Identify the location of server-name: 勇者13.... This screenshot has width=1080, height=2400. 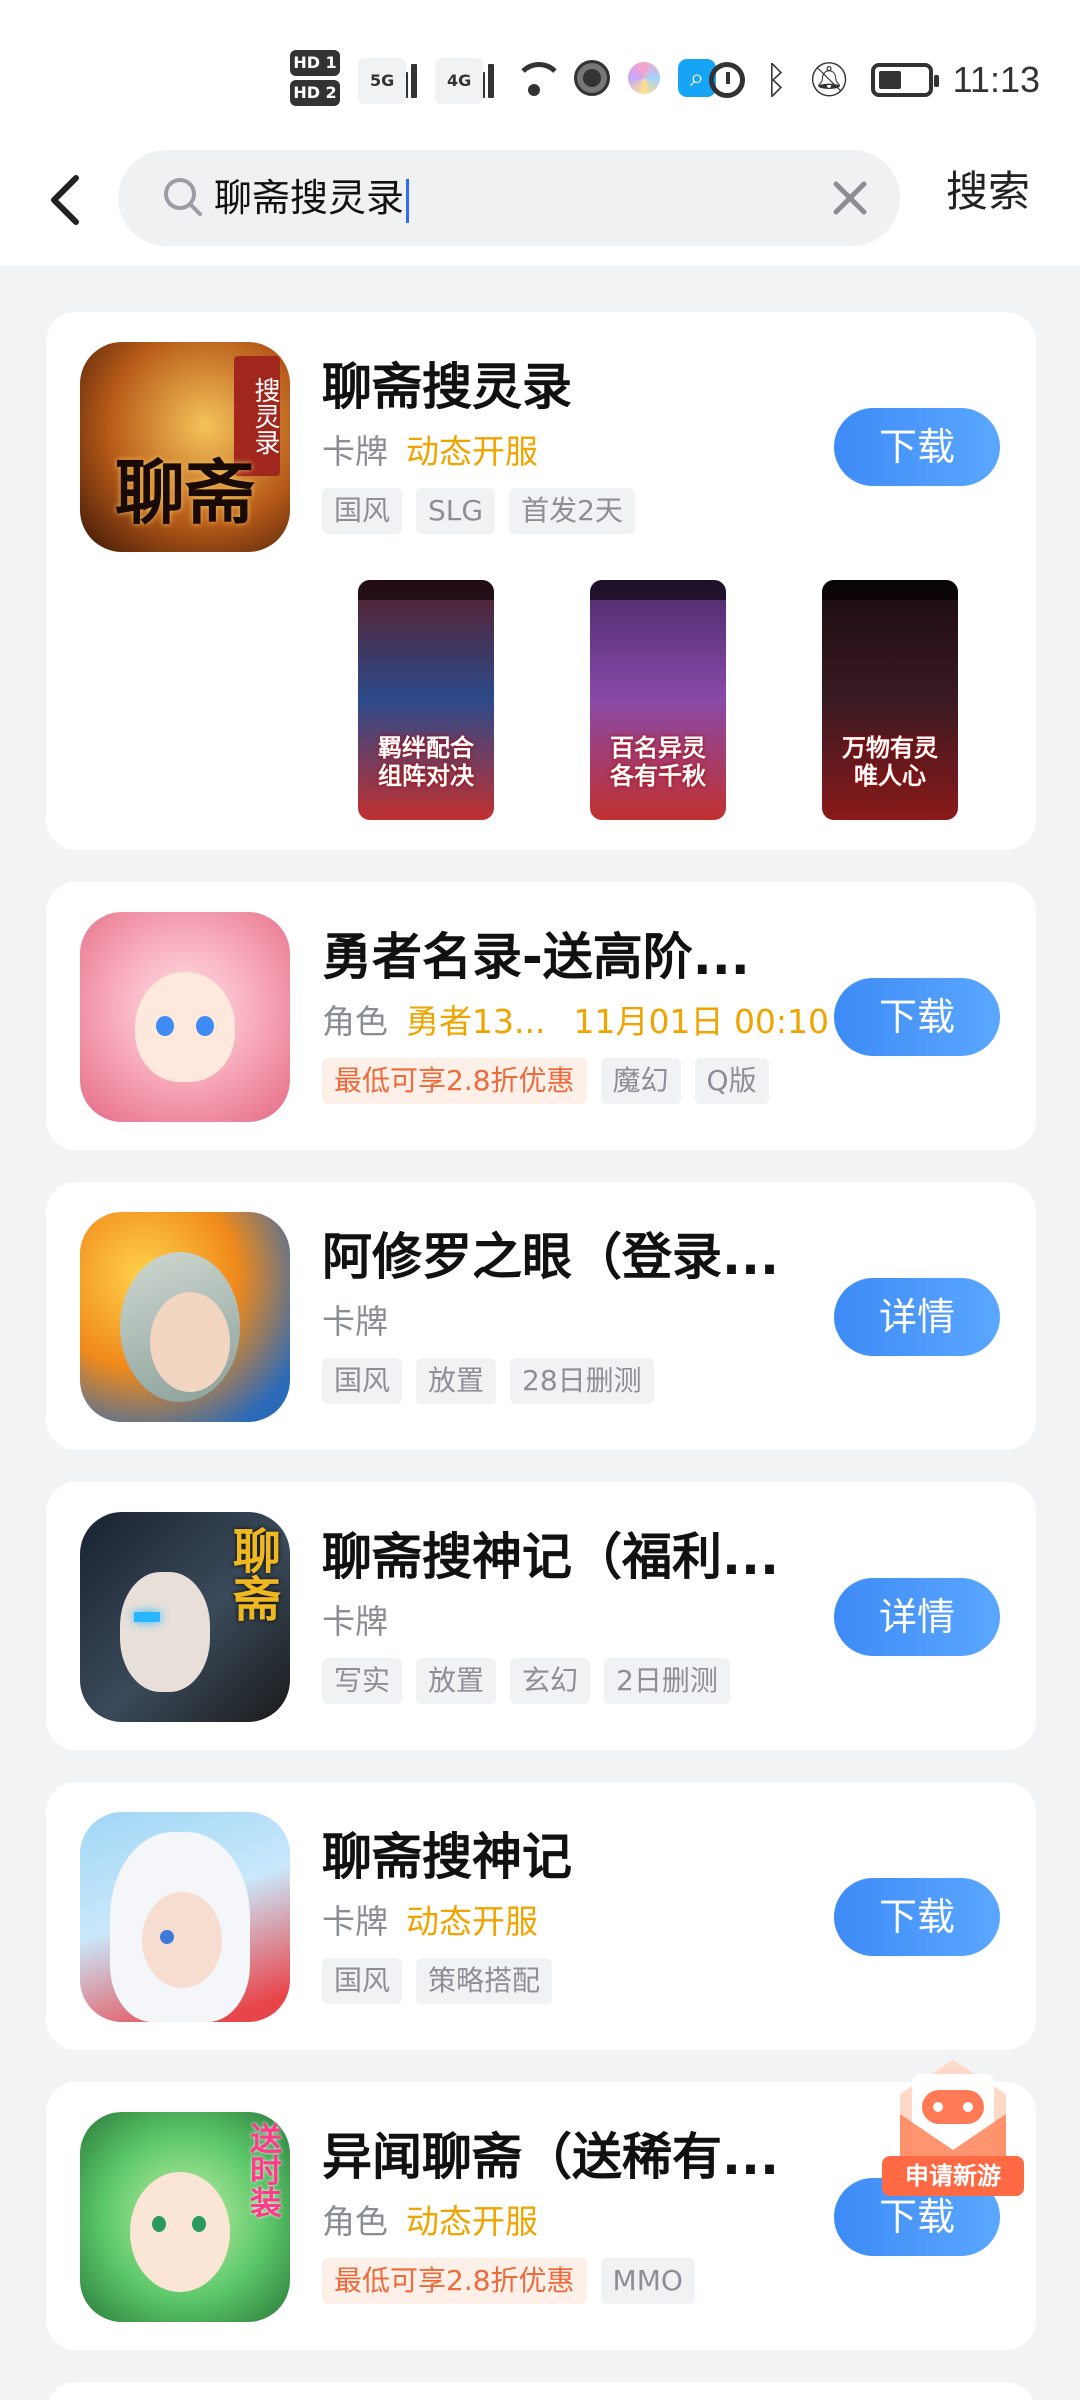
(476, 1021).